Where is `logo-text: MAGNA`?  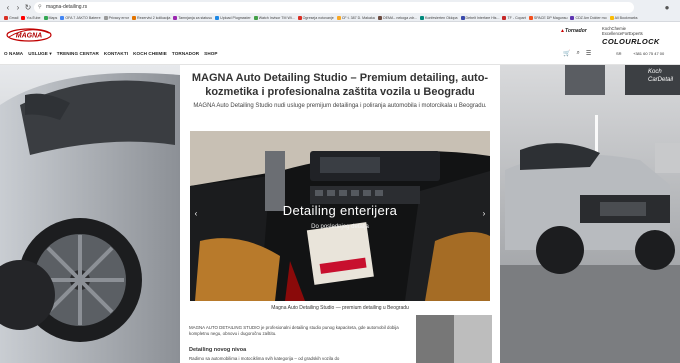
logo-text: MAGNA is located at coordinates (29, 36).